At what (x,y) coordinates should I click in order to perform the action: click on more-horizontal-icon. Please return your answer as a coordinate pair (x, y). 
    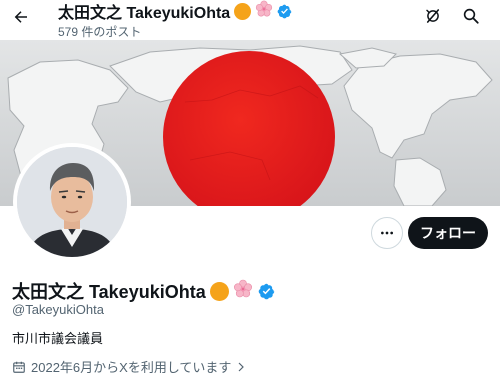
    Looking at the image, I should click on (387, 233).